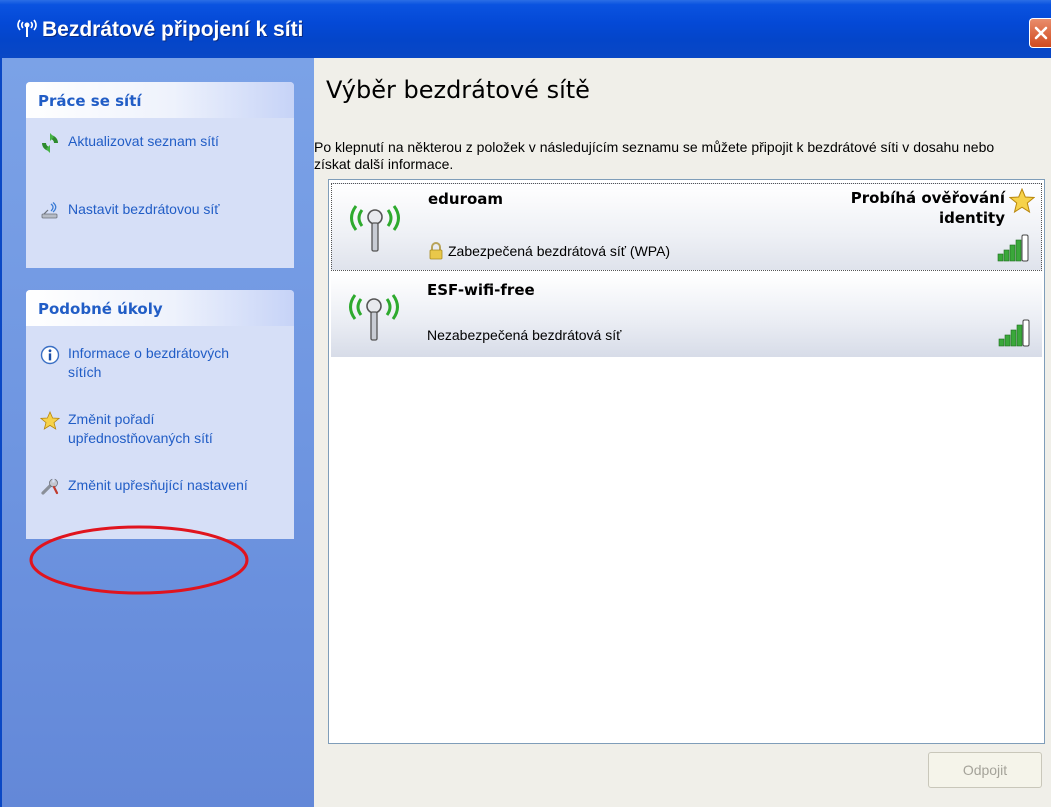  What do you see at coordinates (143, 141) in the screenshot?
I see `refresh-network-list-label: Aktualizovat seznam sítí` at bounding box center [143, 141].